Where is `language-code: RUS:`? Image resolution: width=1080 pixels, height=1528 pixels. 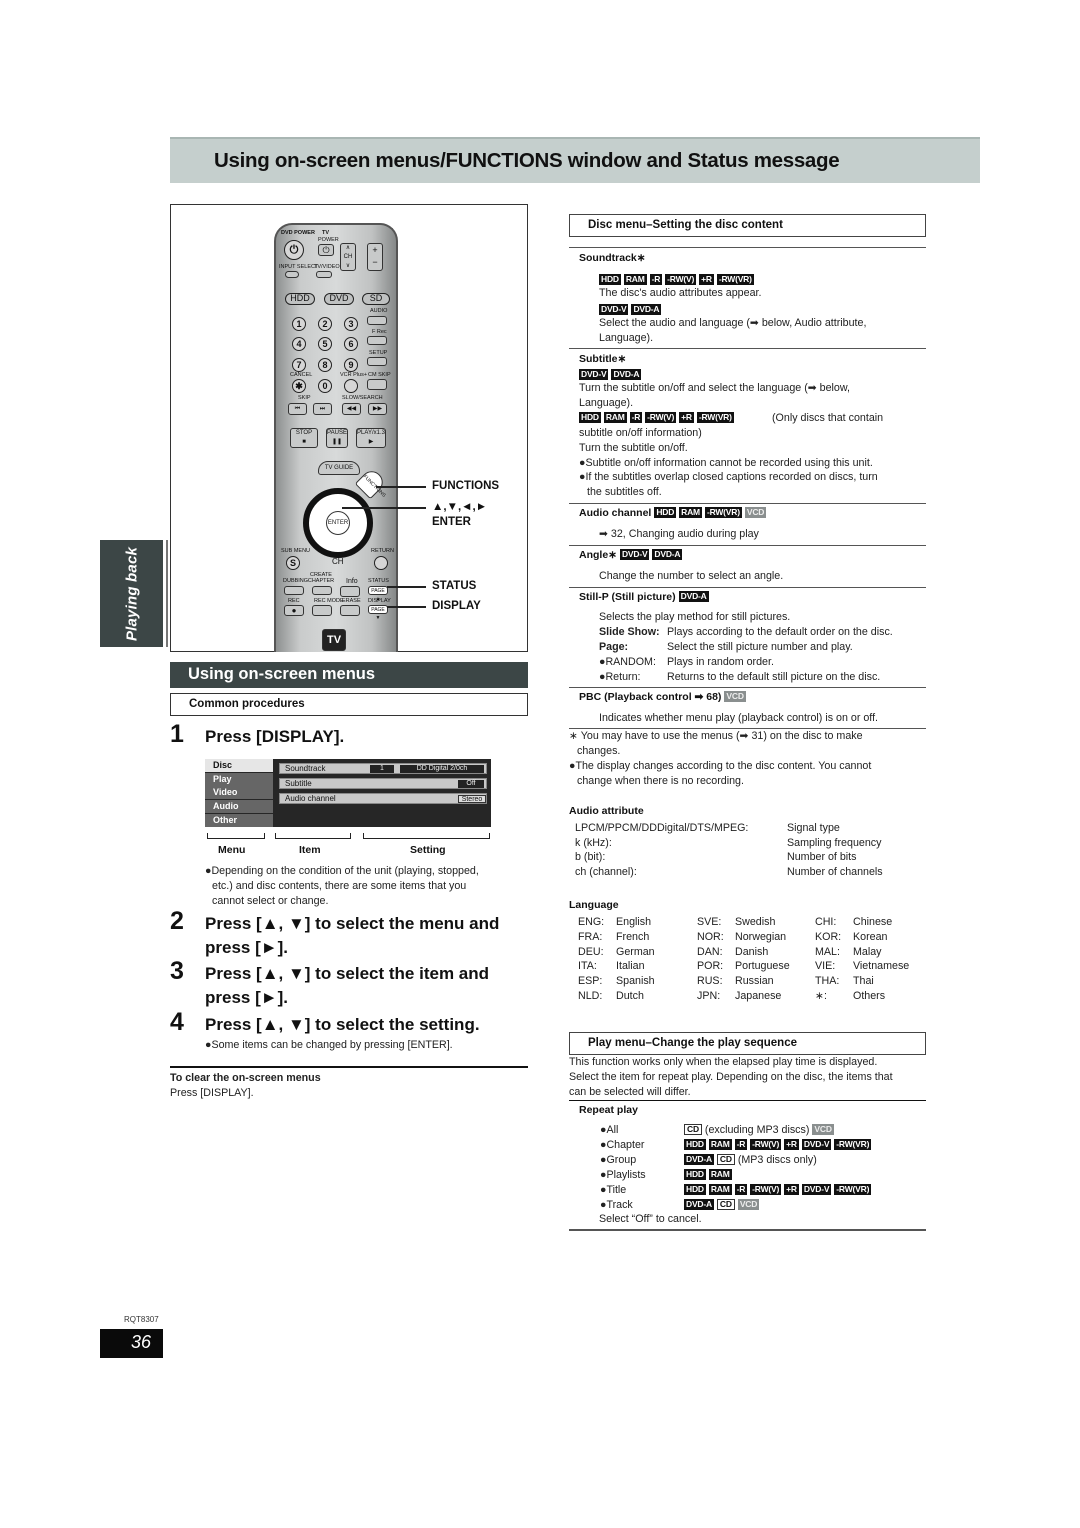 language-code: RUS: is located at coordinates (710, 981).